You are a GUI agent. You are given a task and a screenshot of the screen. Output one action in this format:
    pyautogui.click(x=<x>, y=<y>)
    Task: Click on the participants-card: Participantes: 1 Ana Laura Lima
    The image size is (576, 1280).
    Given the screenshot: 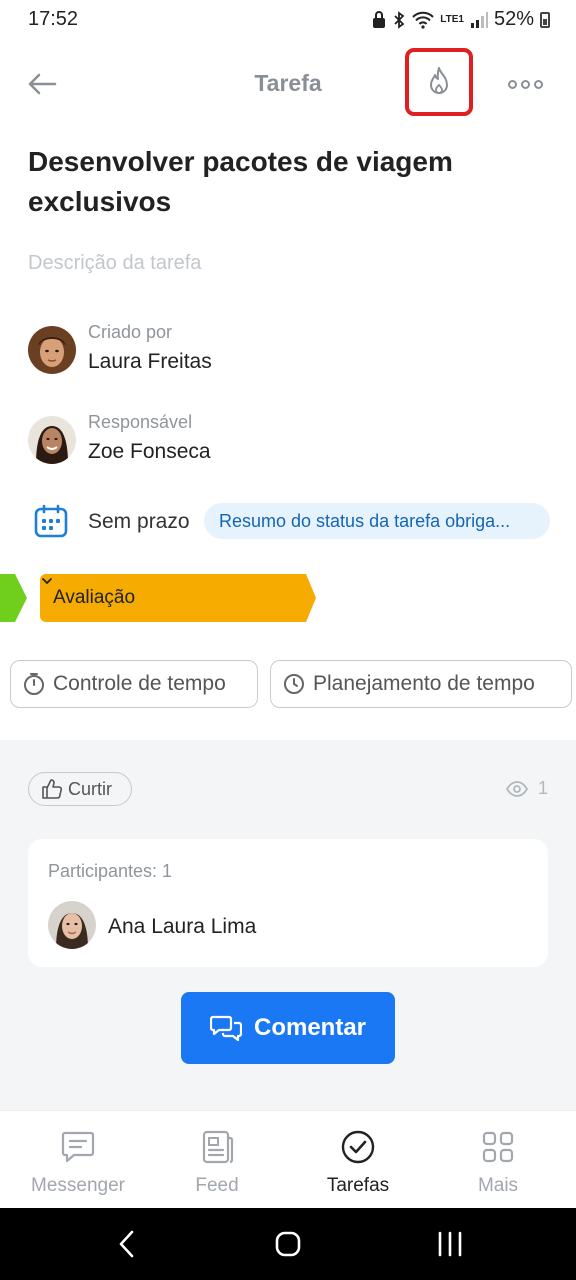 What is the action you would take?
    pyautogui.click(x=288, y=903)
    